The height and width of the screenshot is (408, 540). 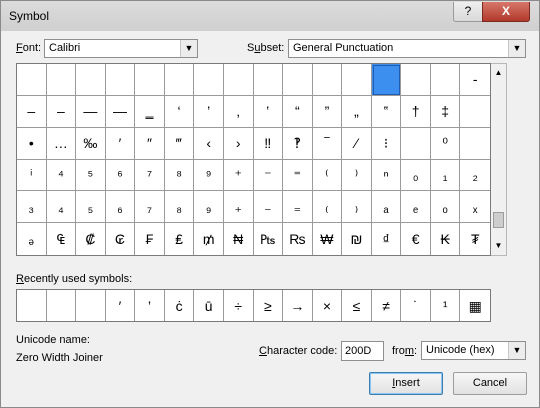 What do you see at coordinates (121, 239) in the screenshot?
I see `symbol-cell: ₢` at bounding box center [121, 239].